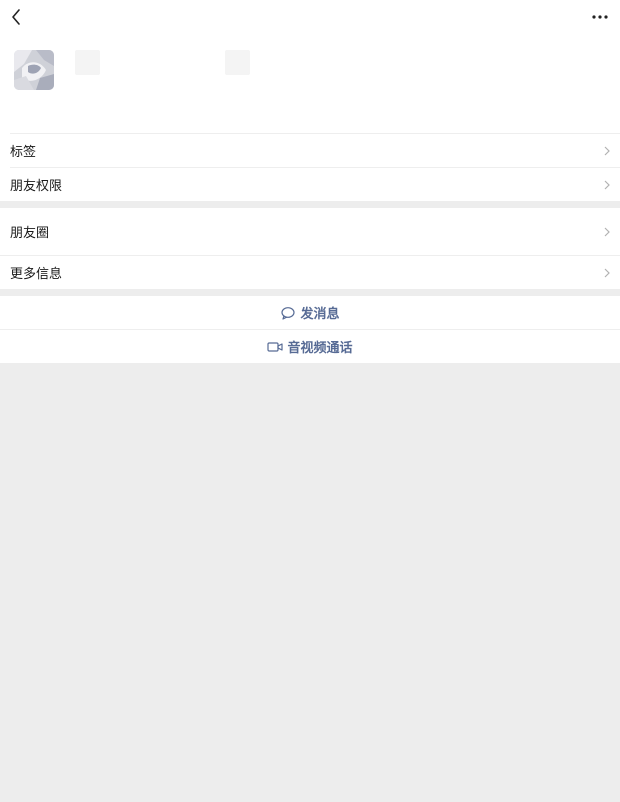  I want to click on avatar, so click(34, 70).